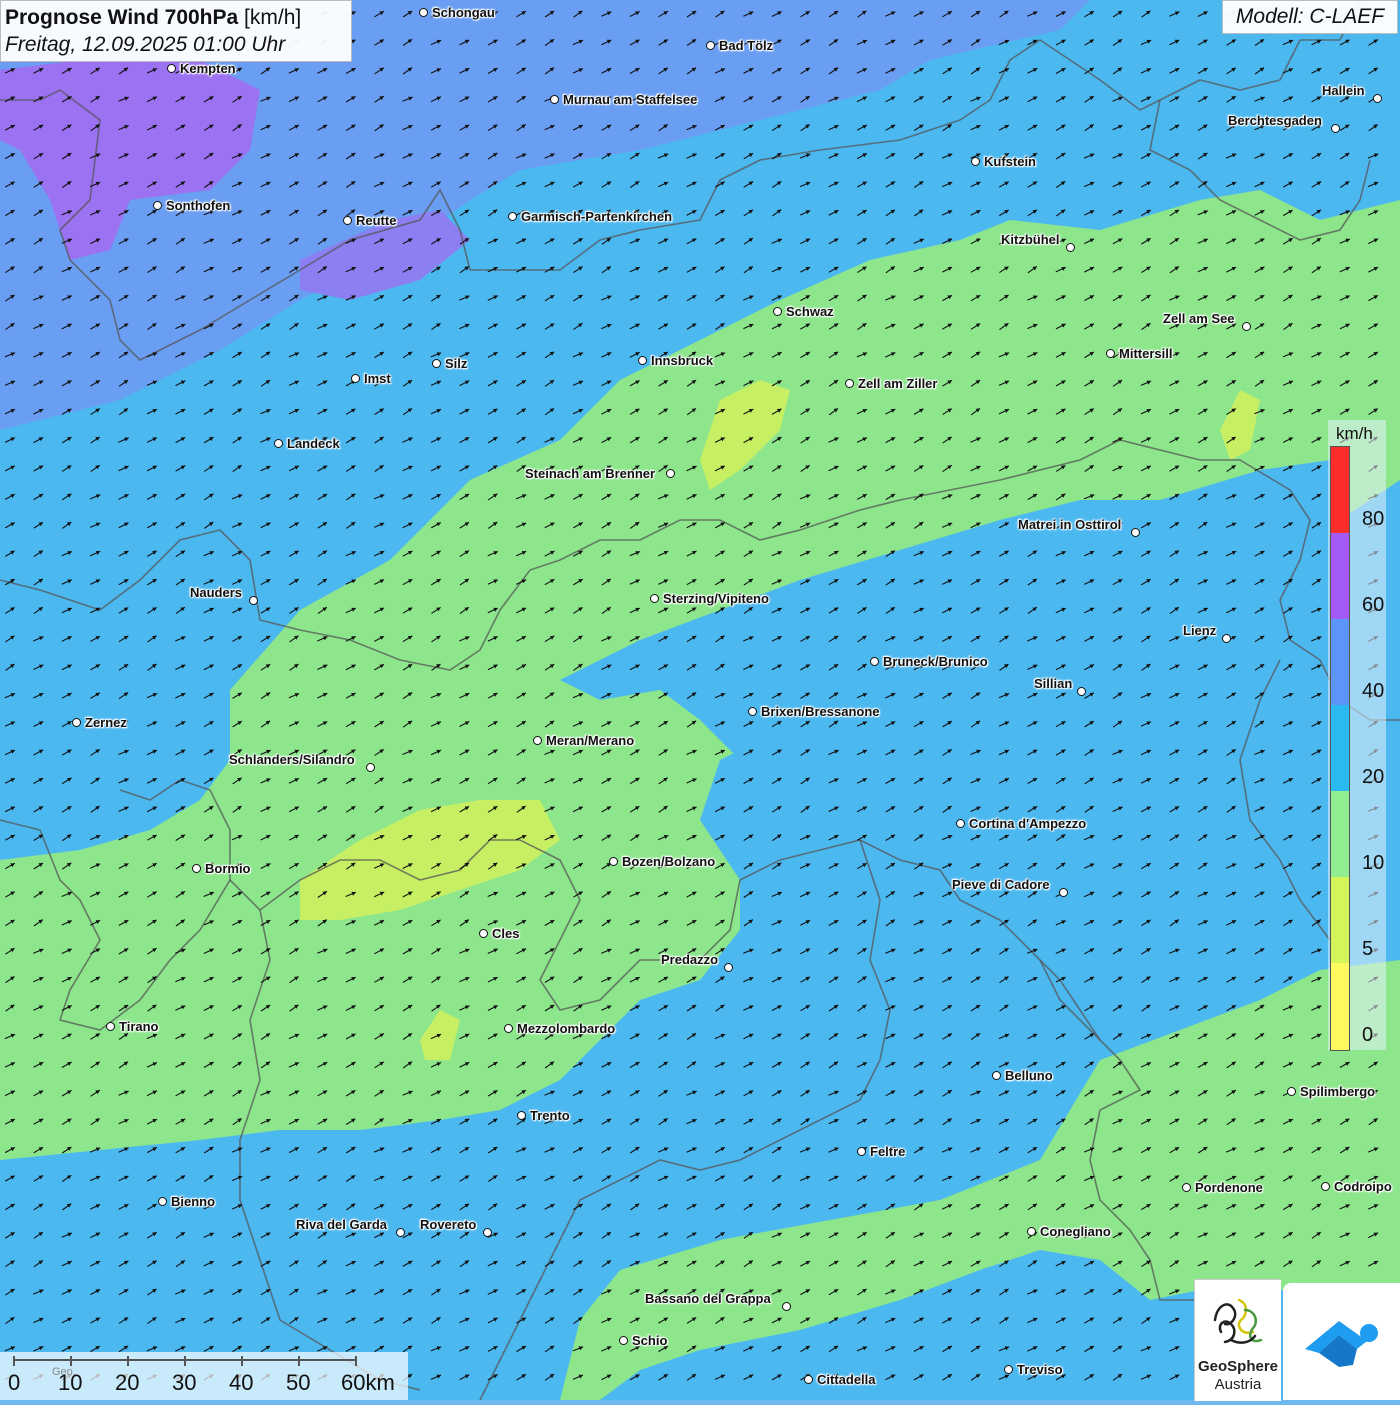 The width and height of the screenshot is (1400, 1405). I want to click on geosphere-country: Austria, so click(1238, 1384).